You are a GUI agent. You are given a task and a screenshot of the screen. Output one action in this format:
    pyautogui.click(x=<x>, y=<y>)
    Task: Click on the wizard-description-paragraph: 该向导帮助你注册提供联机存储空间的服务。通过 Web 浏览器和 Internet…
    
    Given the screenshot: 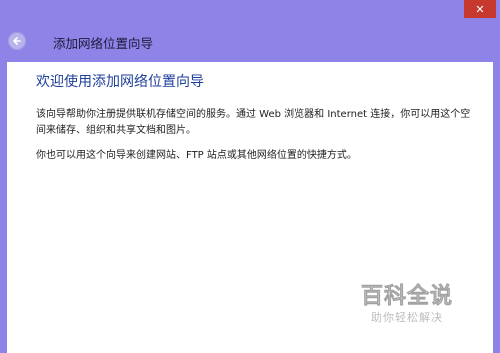 What is the action you would take?
    pyautogui.click(x=253, y=122)
    